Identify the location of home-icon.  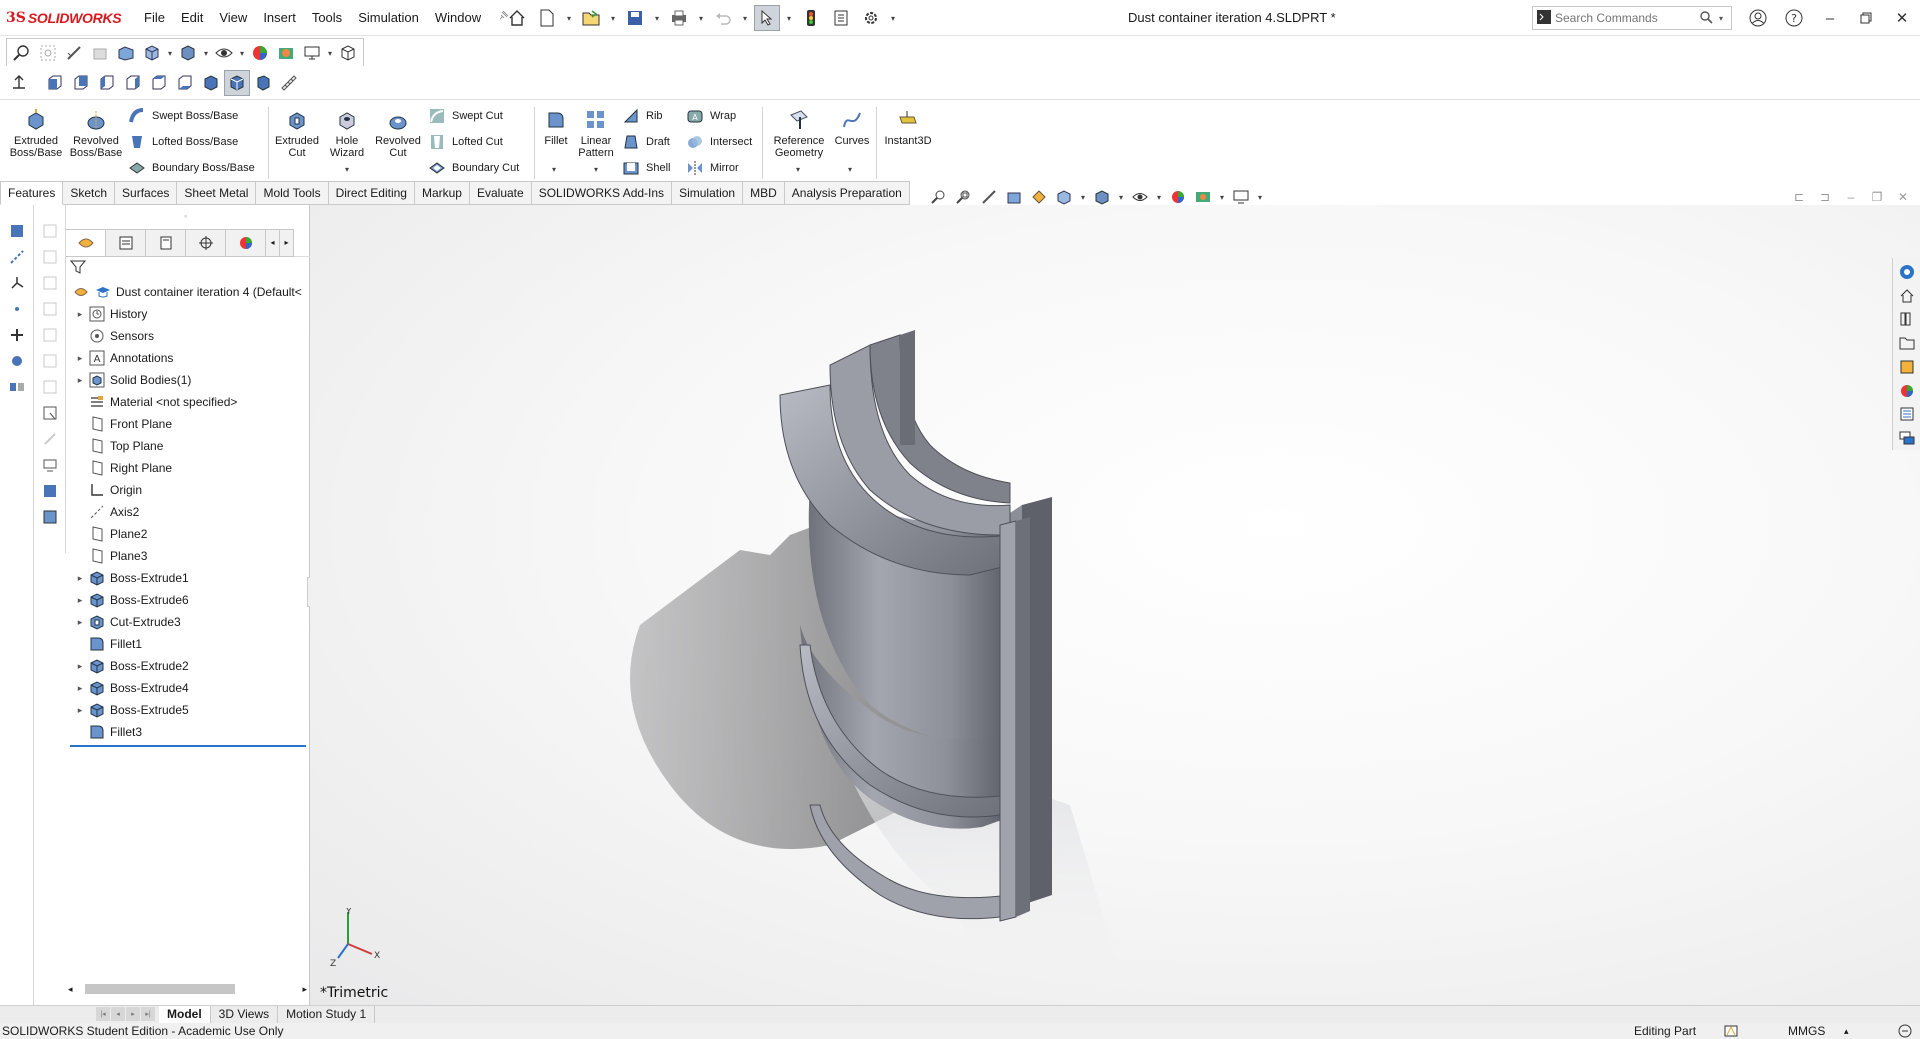
(517, 18).